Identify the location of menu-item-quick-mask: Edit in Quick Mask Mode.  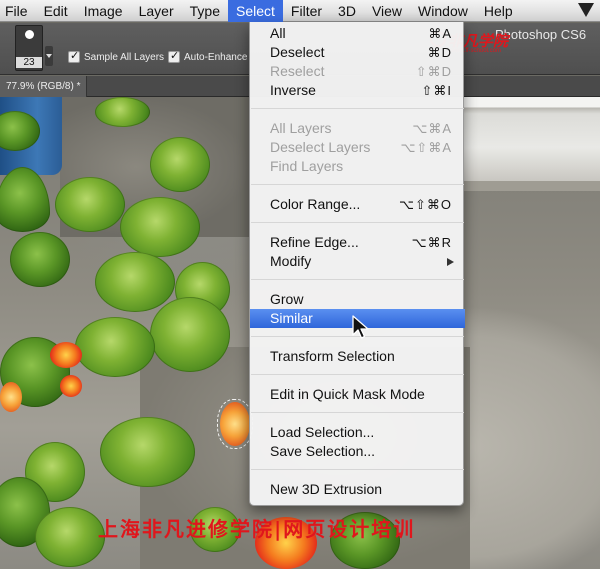
(357, 394).